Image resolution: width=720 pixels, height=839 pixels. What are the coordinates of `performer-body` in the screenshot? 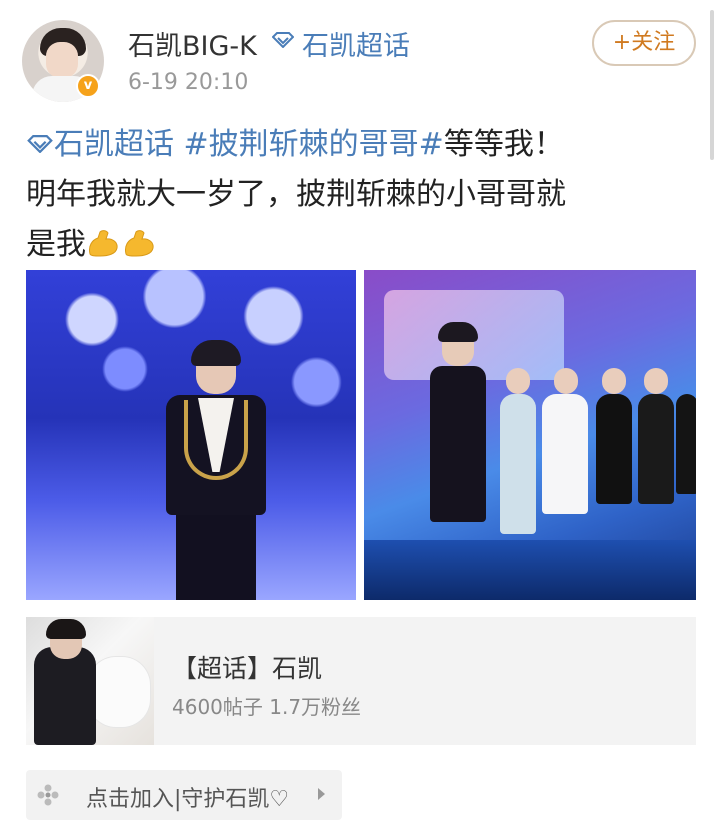 It's located at (458, 444).